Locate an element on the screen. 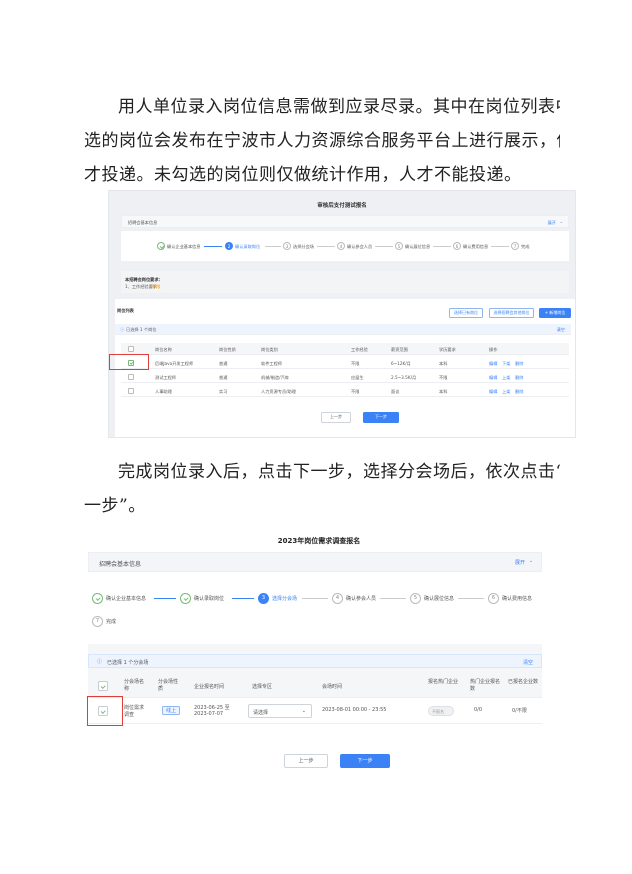 The width and height of the screenshot is (632, 874). highlight-box is located at coordinates (105, 711).